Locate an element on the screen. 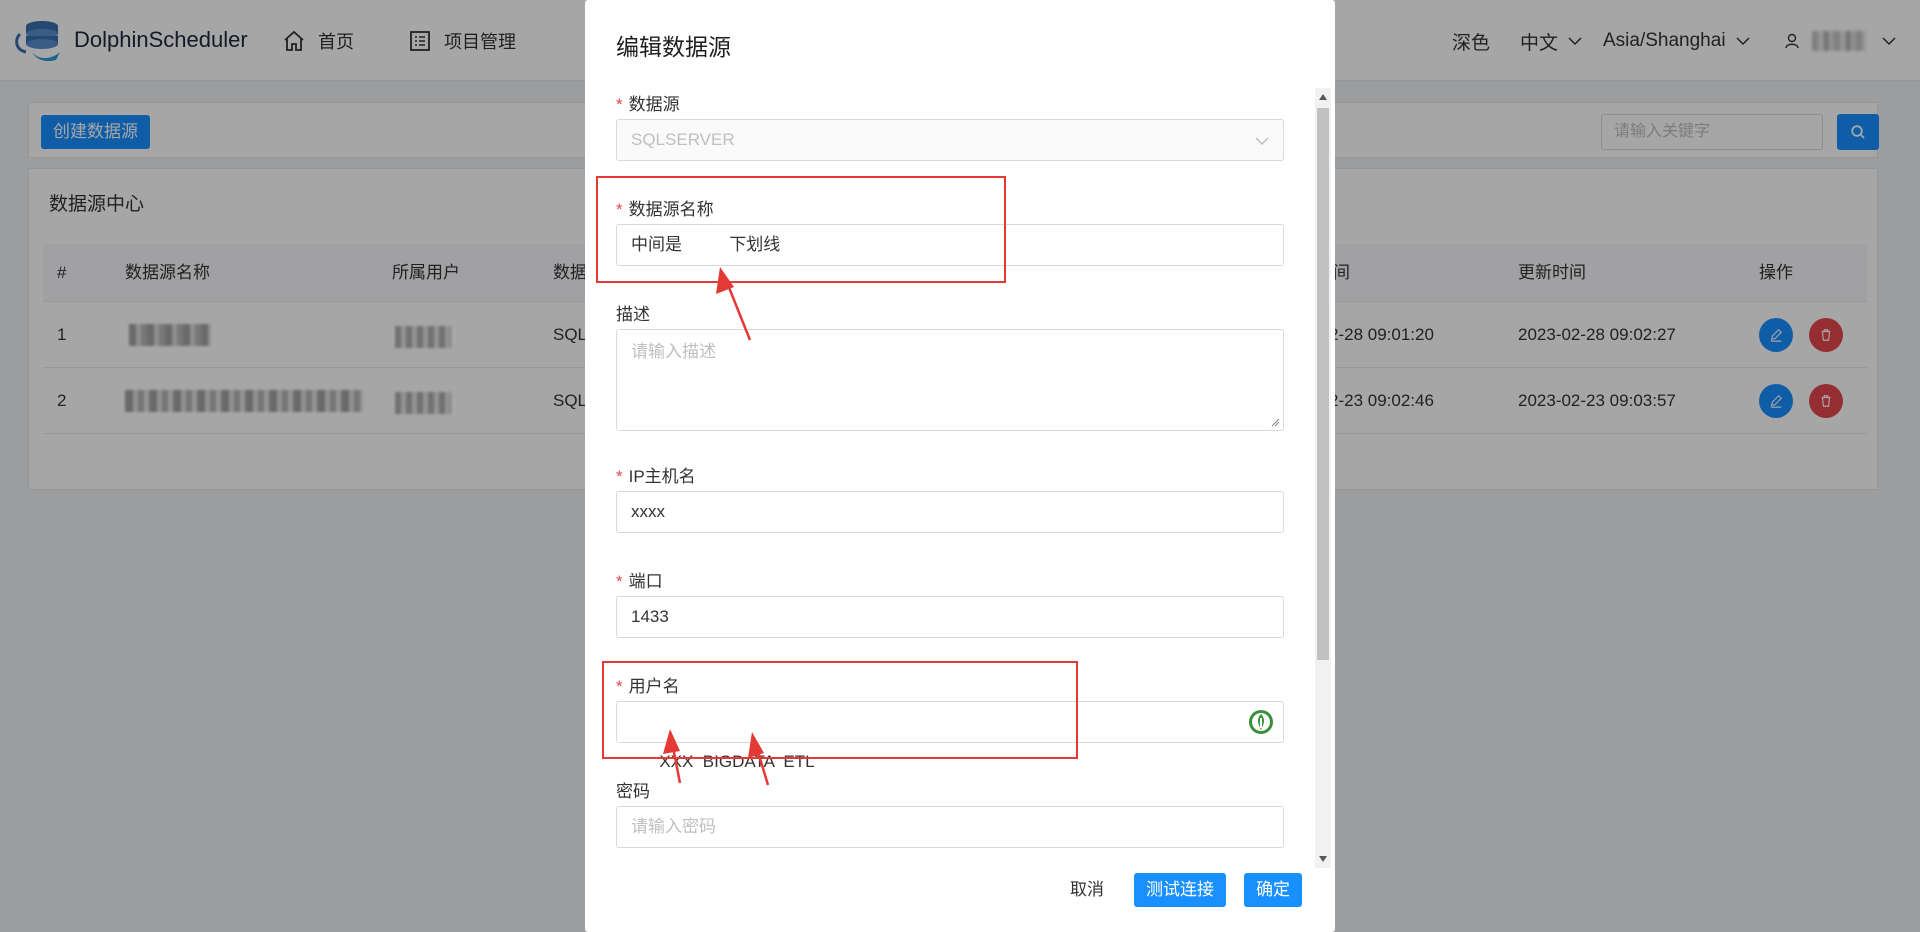 Image resolution: width=1920 pixels, height=932 pixels. modal-scrollbar is located at coordinates (1323, 478).